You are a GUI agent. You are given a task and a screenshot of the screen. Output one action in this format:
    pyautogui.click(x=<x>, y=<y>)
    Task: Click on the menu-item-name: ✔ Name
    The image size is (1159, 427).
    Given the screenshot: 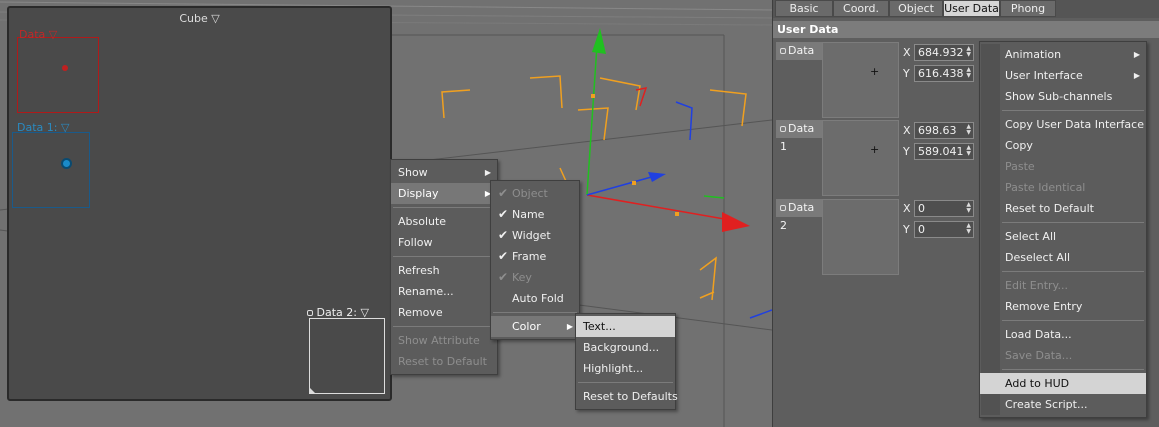 What is the action you would take?
    pyautogui.click(x=535, y=214)
    